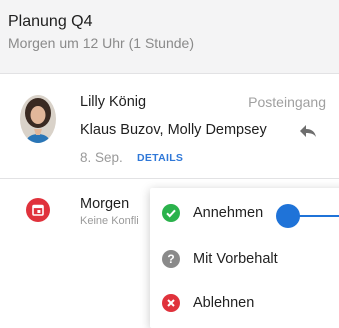  Describe the element at coordinates (235, 259) in the screenshot. I see `tentative-label: Mit Vorbehalt` at that location.